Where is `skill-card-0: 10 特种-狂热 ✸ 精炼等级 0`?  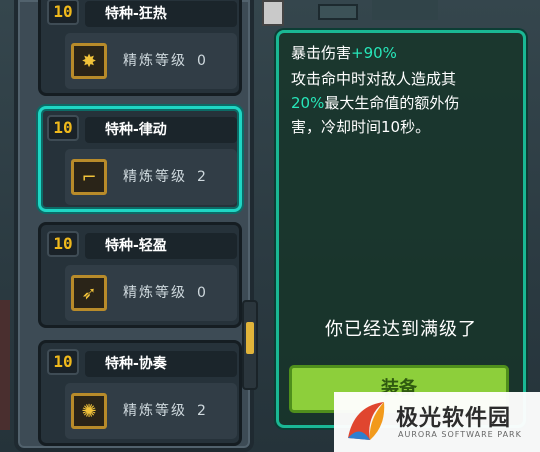
skill-card-0: 10 特种-狂热 ✸ 精炼等级 0 is located at coordinates (140, 48).